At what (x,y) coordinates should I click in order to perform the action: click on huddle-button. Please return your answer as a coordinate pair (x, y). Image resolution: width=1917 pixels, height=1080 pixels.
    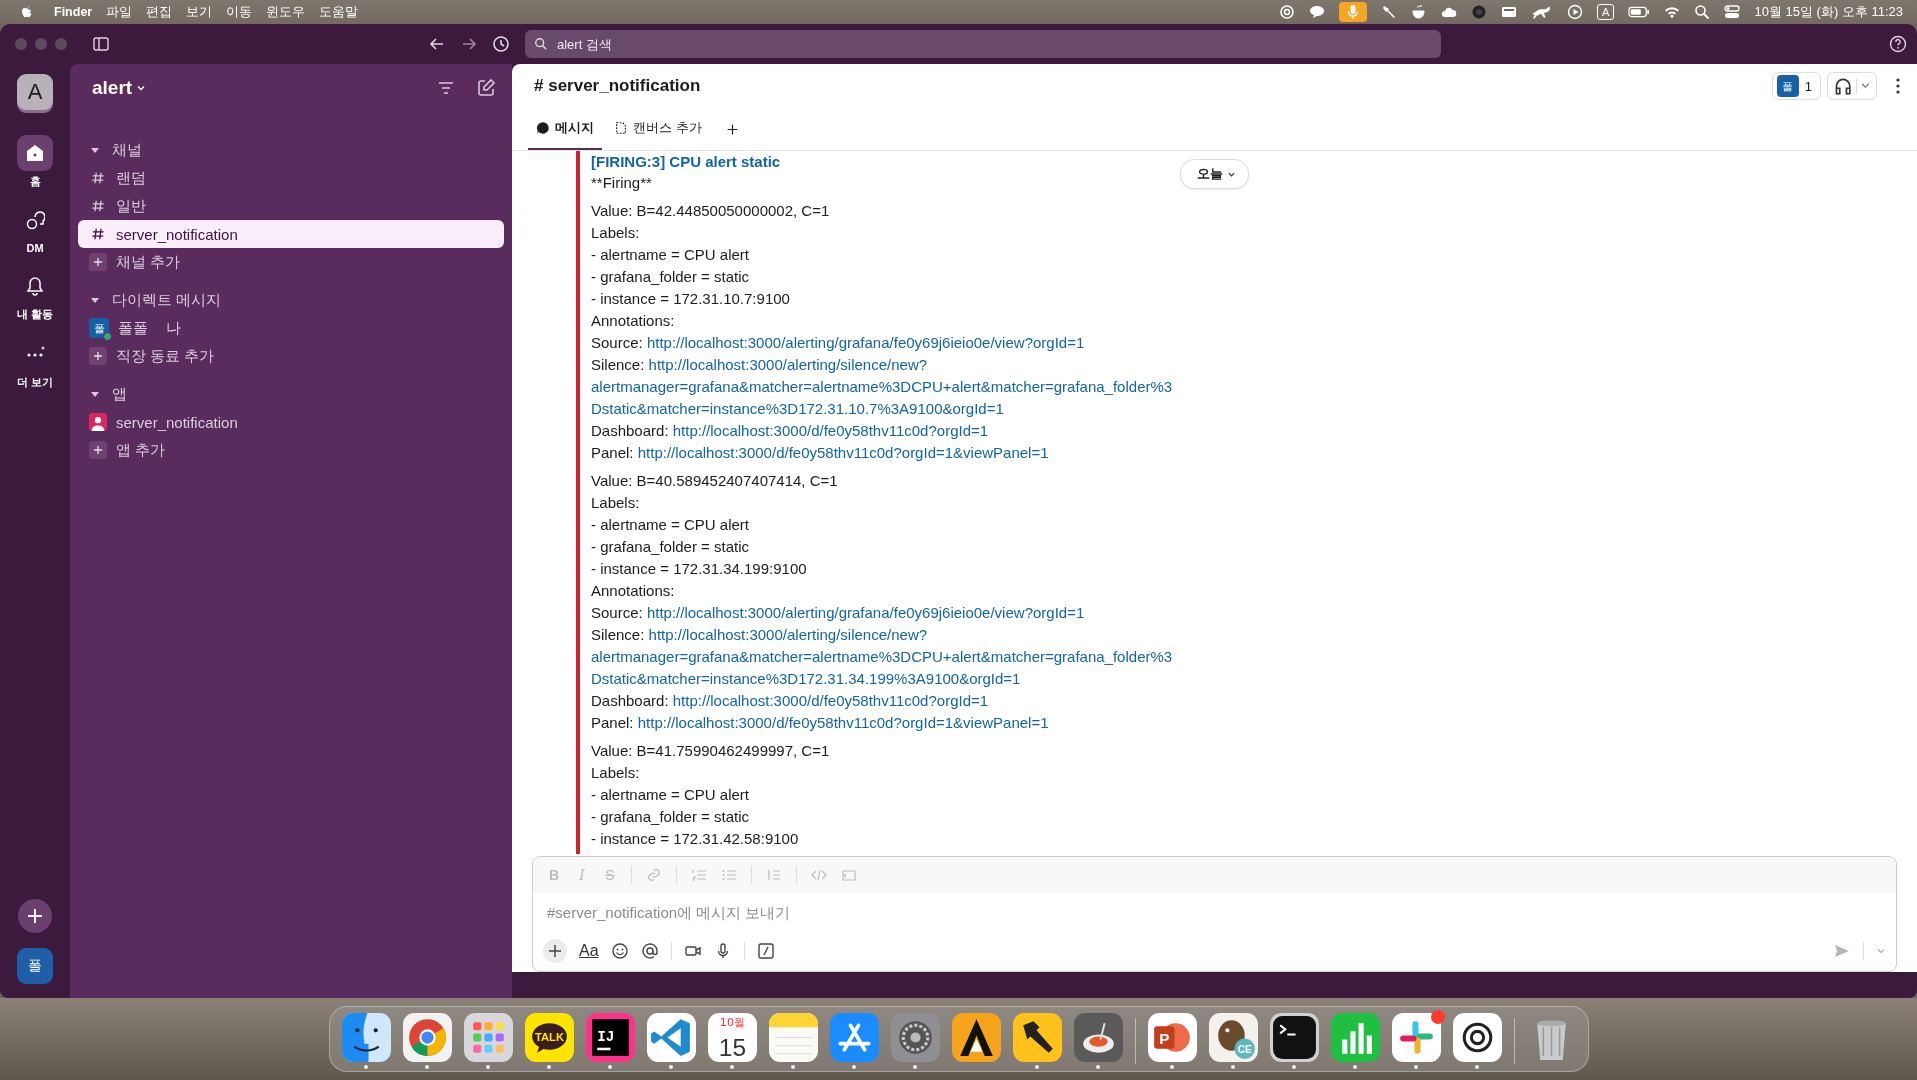
    Looking at the image, I should click on (1852, 86).